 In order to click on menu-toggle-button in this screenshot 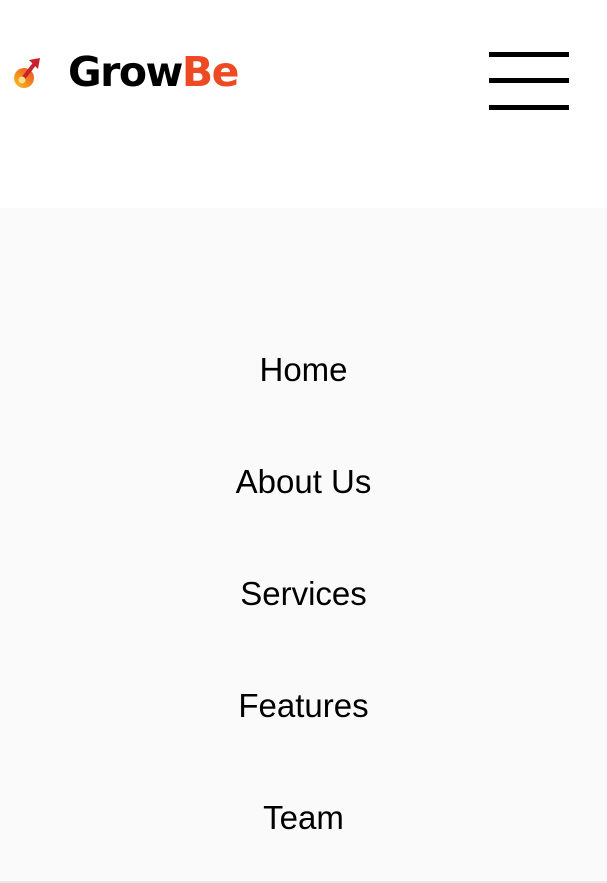, I will do `click(529, 82)`.